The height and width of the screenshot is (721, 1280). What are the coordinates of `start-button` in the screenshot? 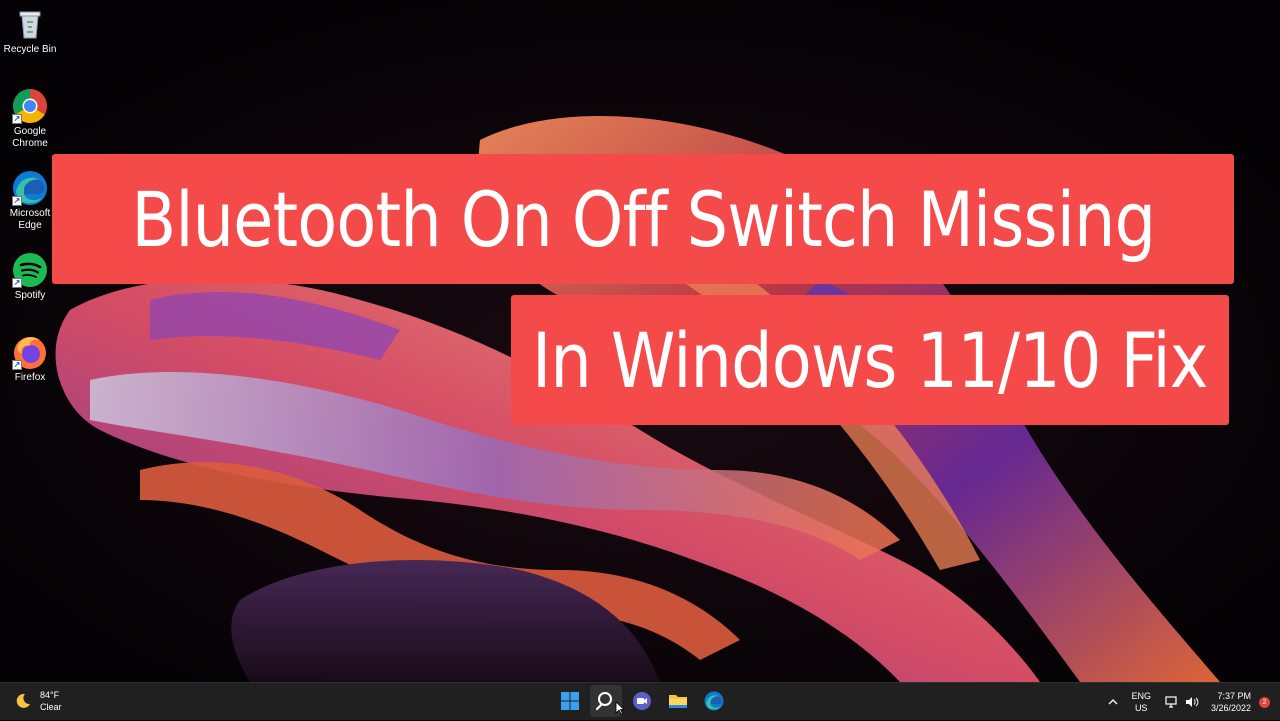 It's located at (570, 701).